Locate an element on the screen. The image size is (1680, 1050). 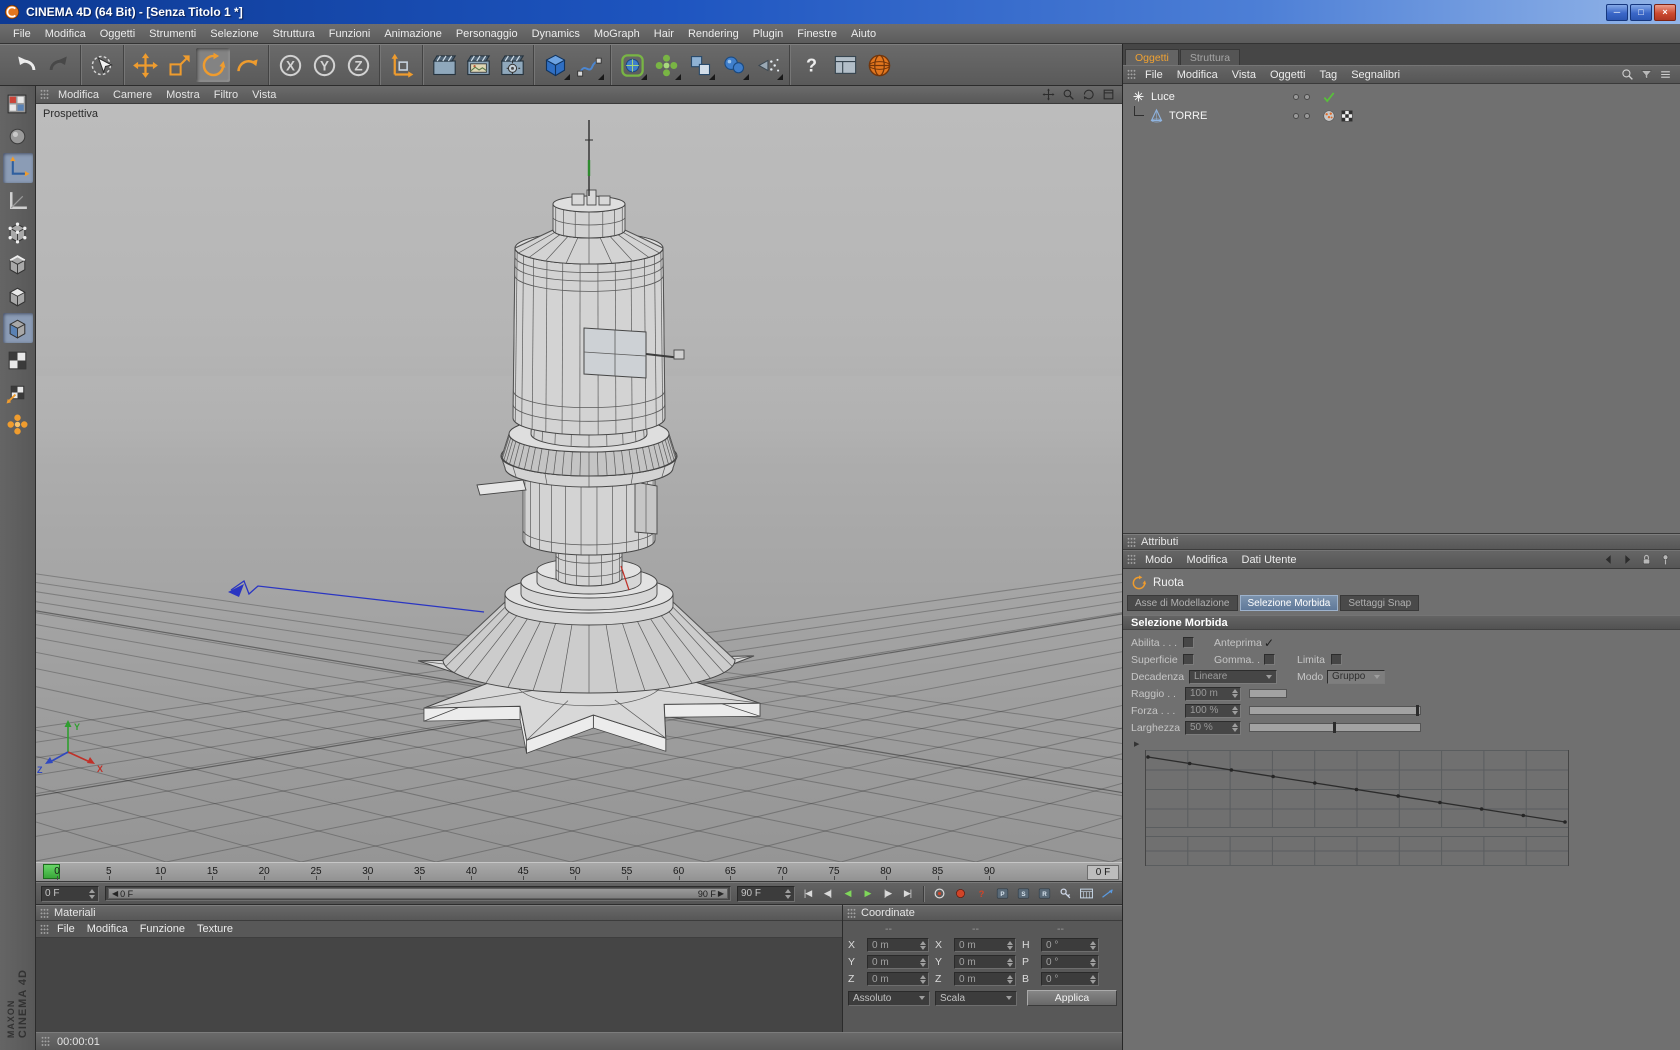
larghezza-field: 50 % is located at coordinates (1213, 727).